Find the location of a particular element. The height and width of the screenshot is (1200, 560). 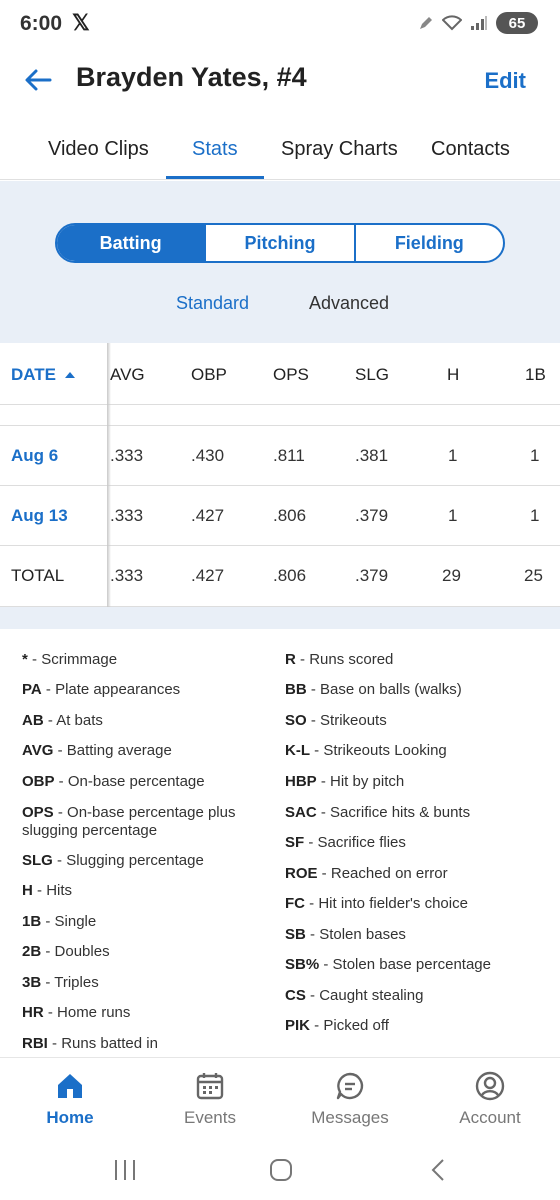

sort-ascending-icon is located at coordinates (70, 375).